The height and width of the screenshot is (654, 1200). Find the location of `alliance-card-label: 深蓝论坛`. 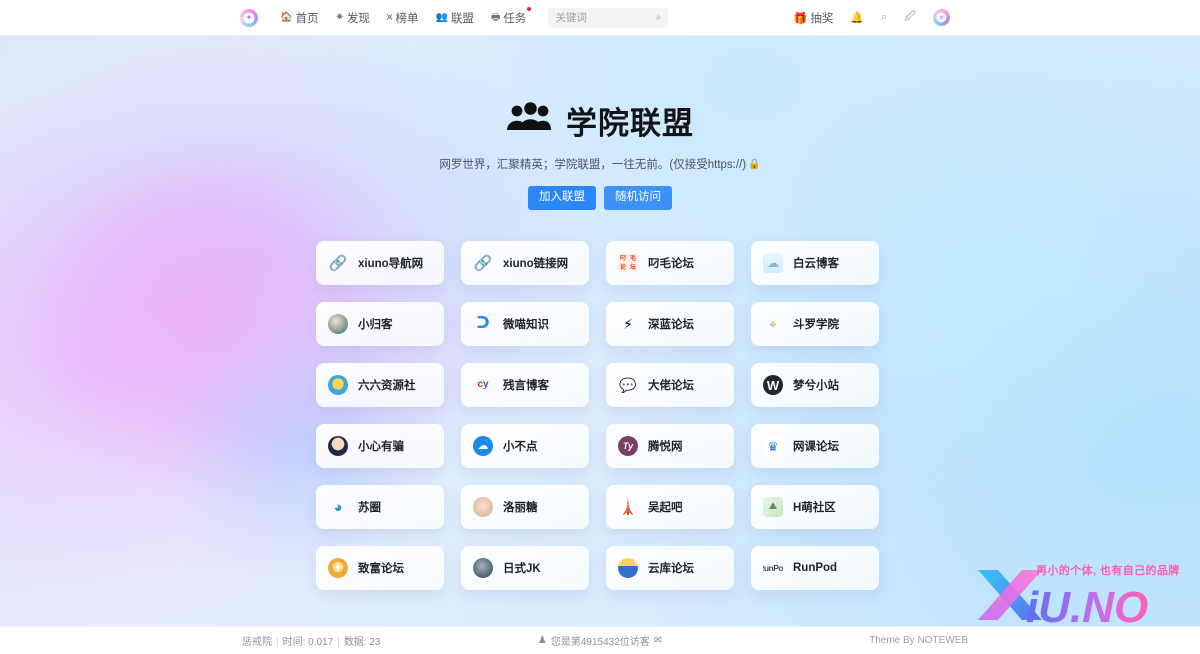

alliance-card-label: 深蓝论坛 is located at coordinates (671, 325).